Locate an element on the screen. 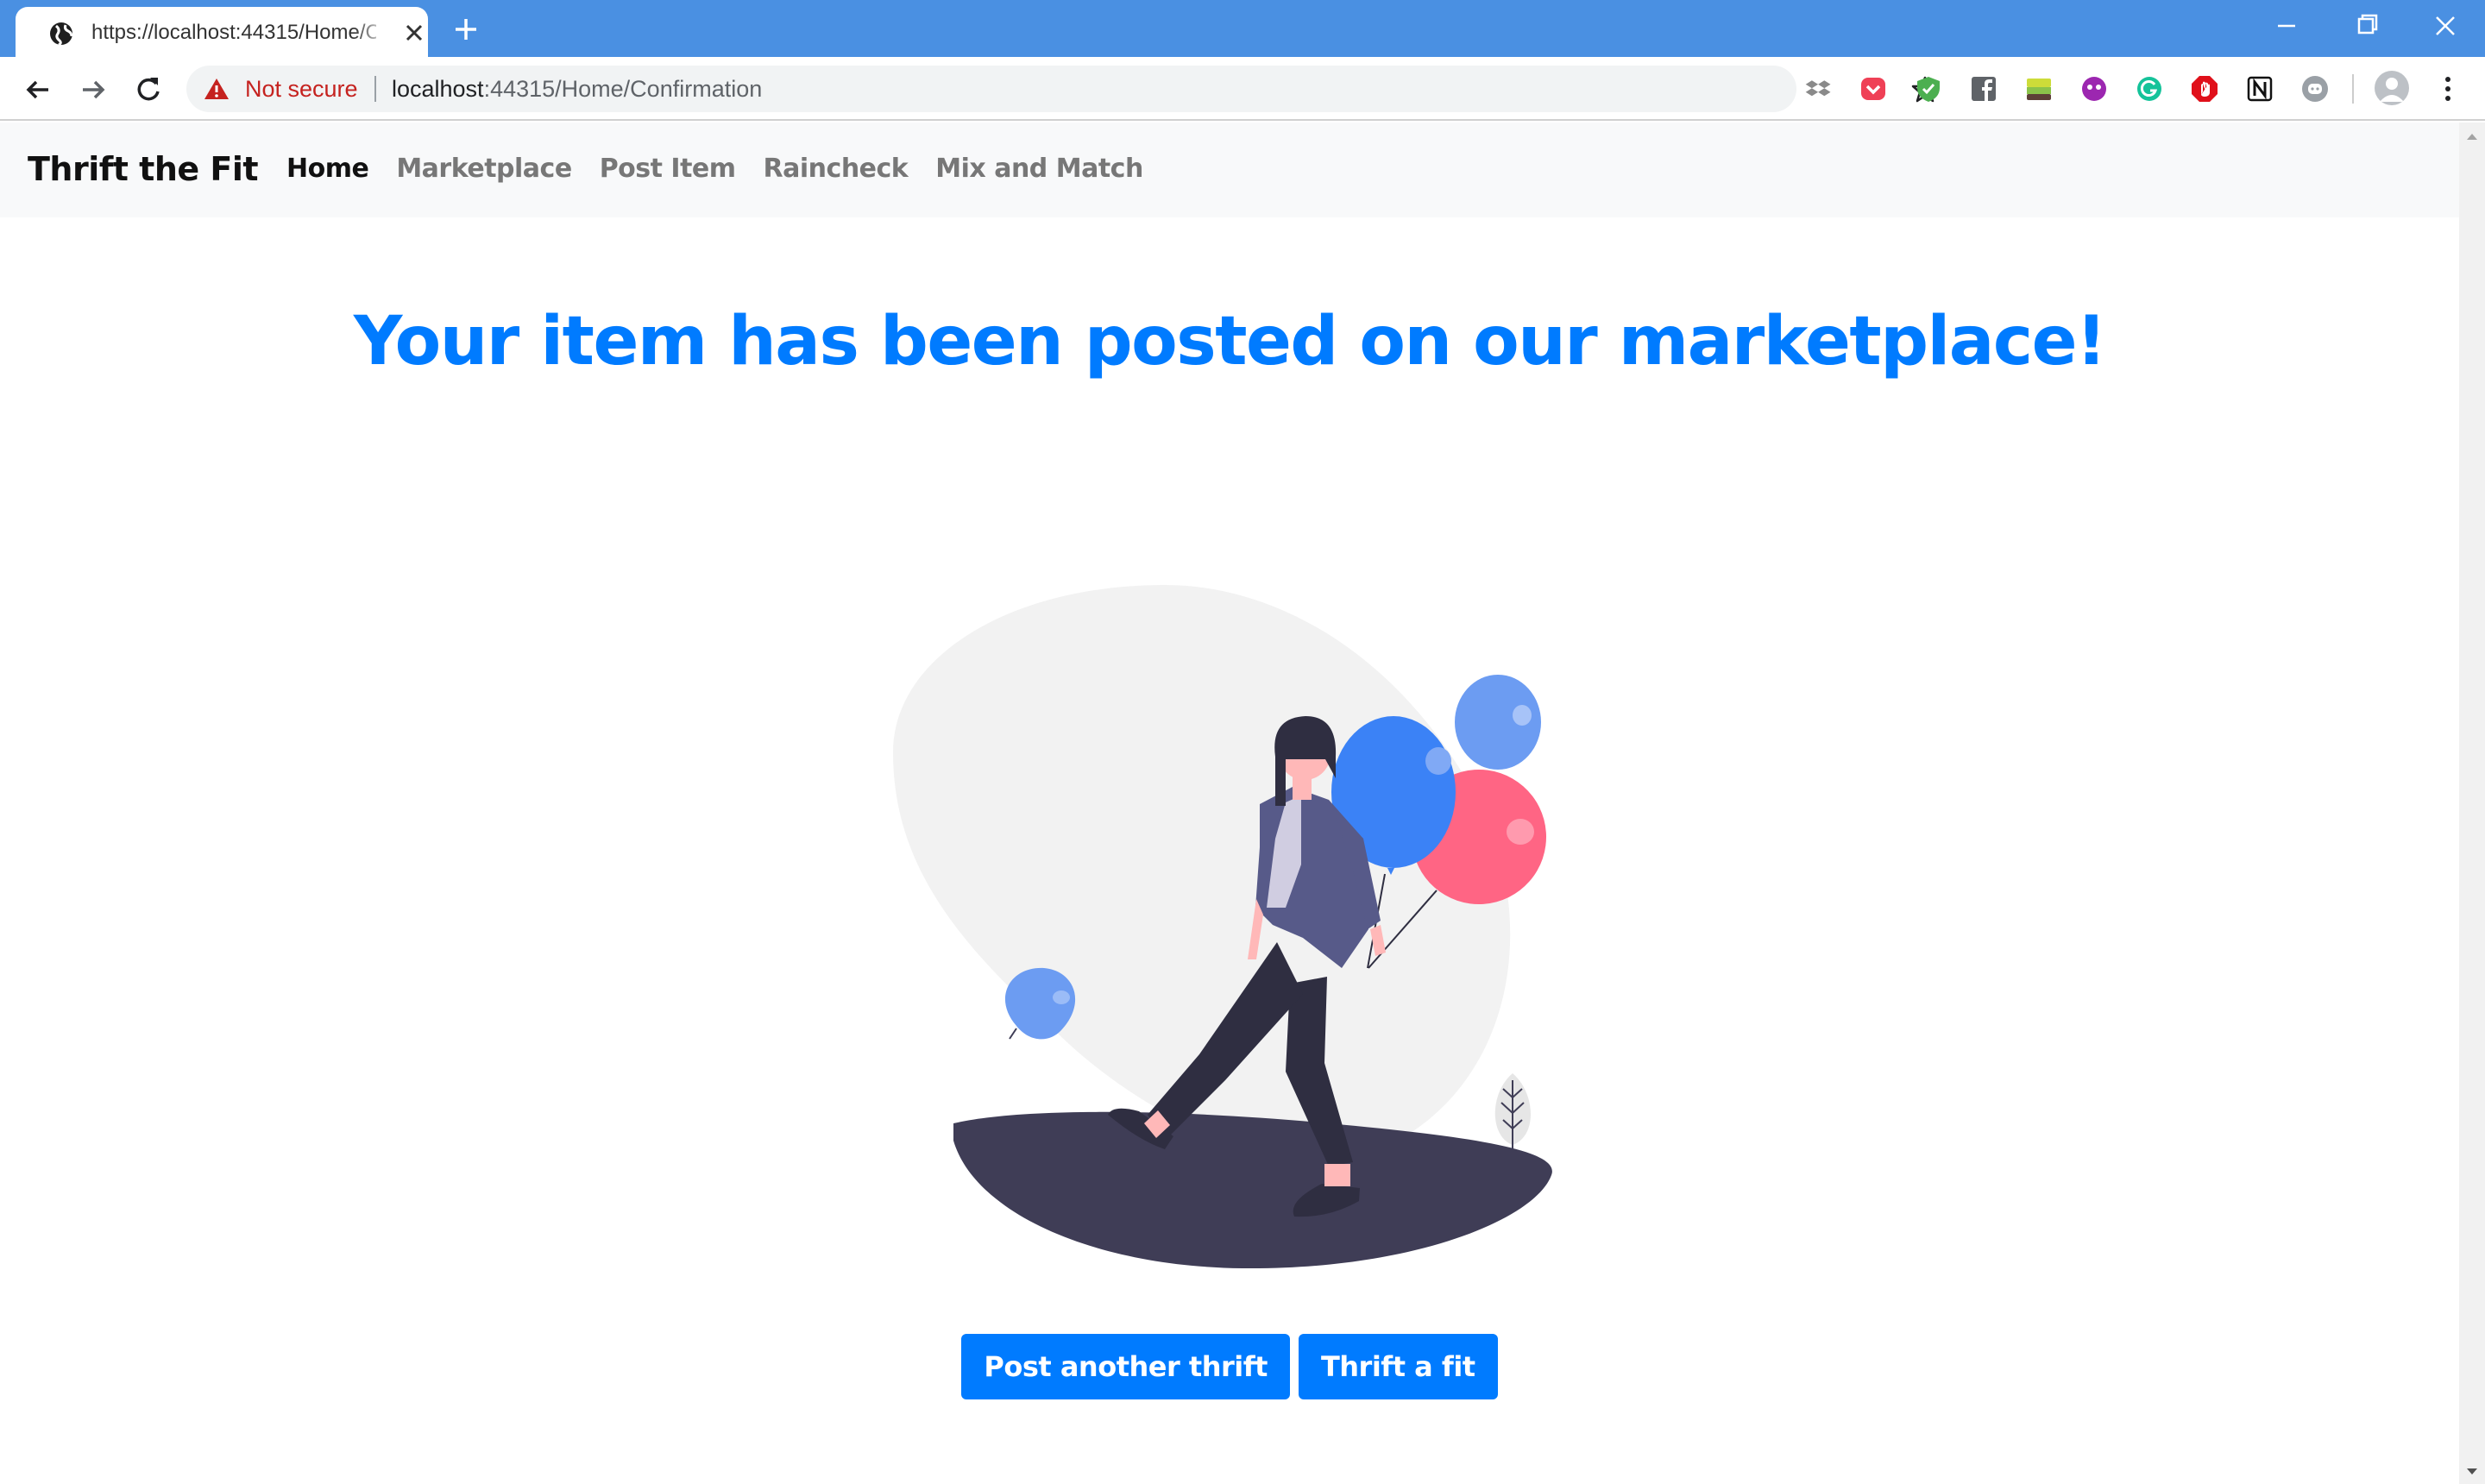 This screenshot has height=1484, width=2485. nav-link-home: Home is located at coordinates (327, 169).